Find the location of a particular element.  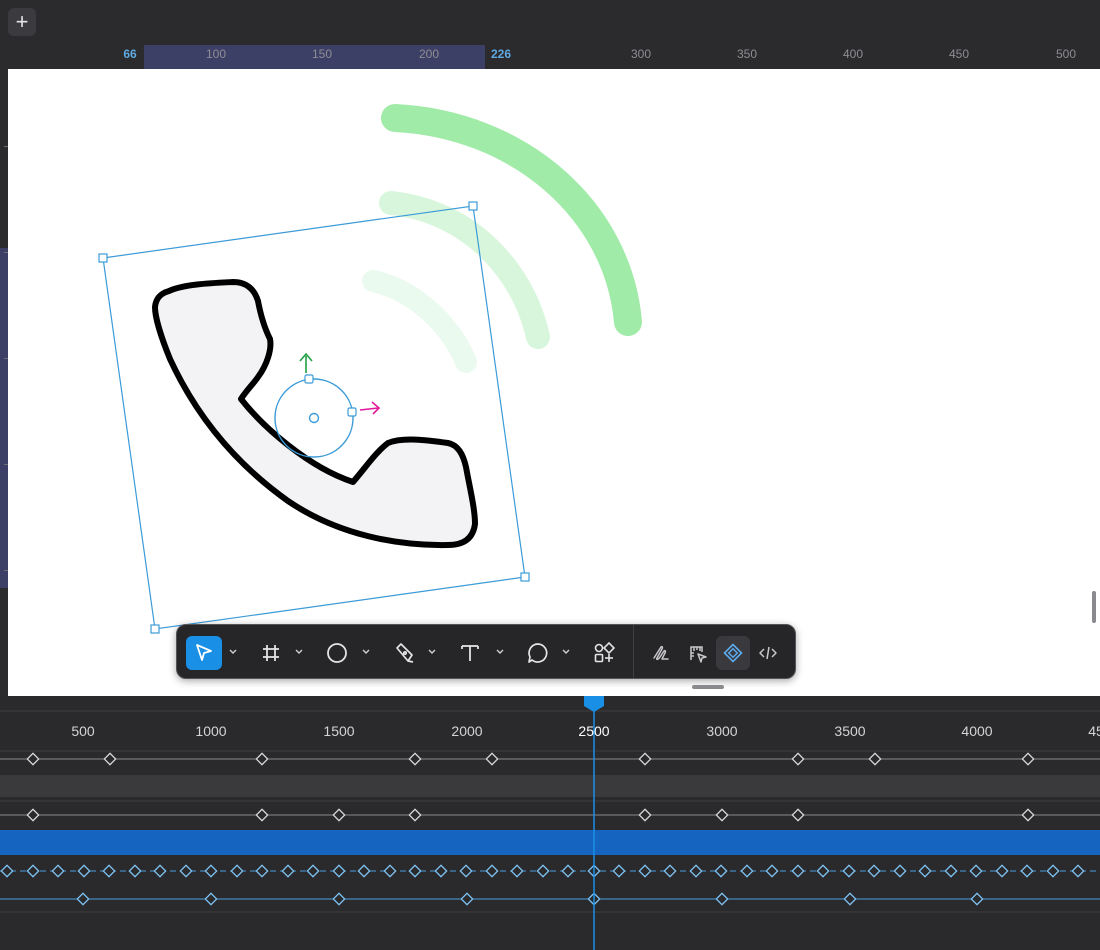

anchor-center-point is located at coordinates (314, 418).